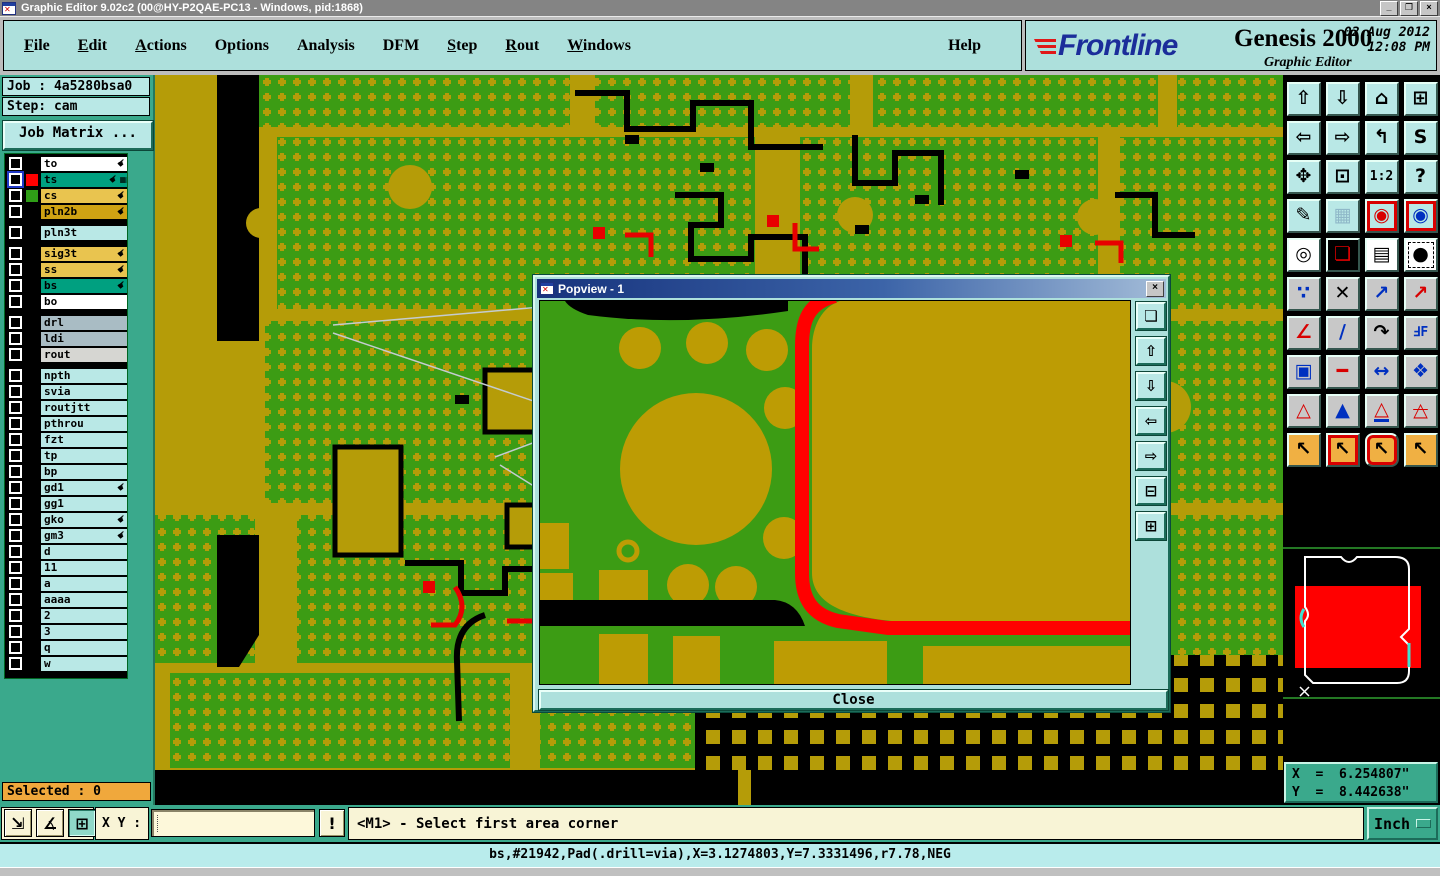 This screenshot has height=876, width=1440. I want to click on layer-row-bp: bp, so click(66, 471).